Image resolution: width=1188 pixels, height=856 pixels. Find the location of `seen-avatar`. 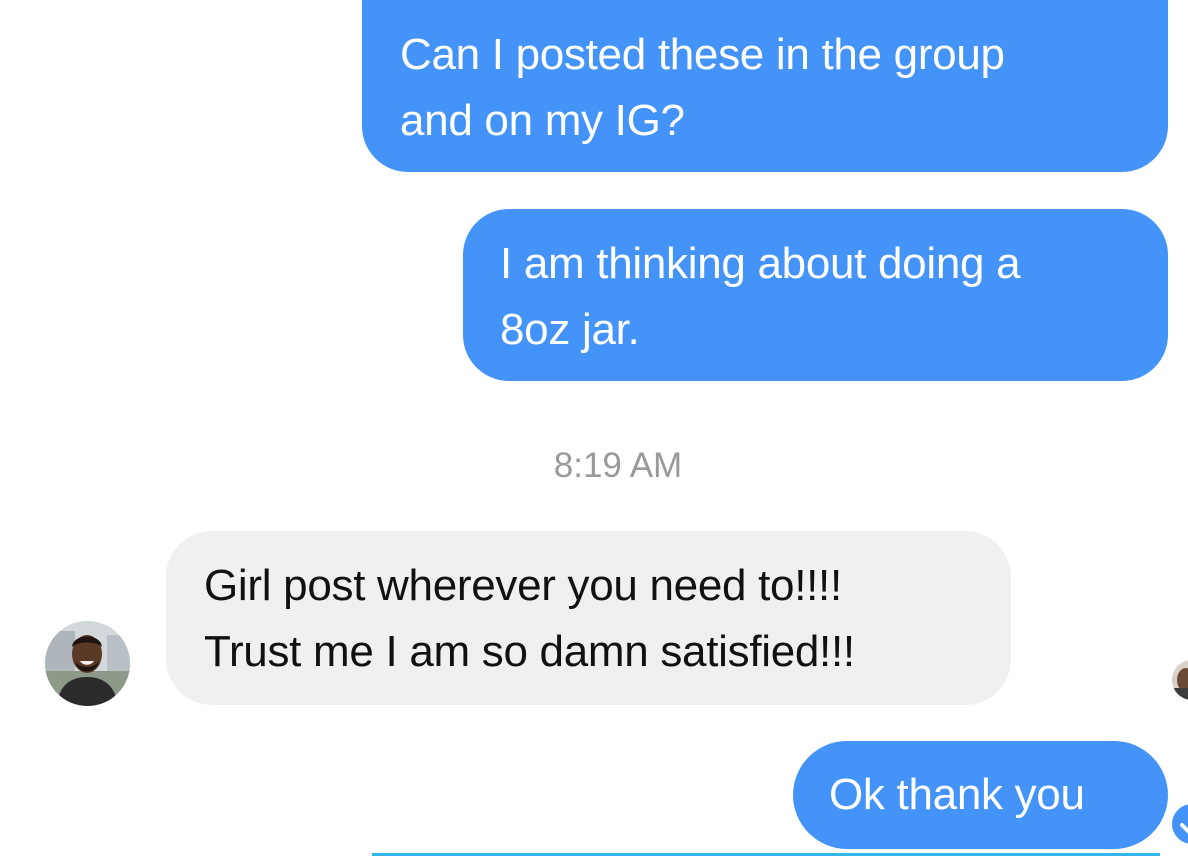

seen-avatar is located at coordinates (1180, 680).